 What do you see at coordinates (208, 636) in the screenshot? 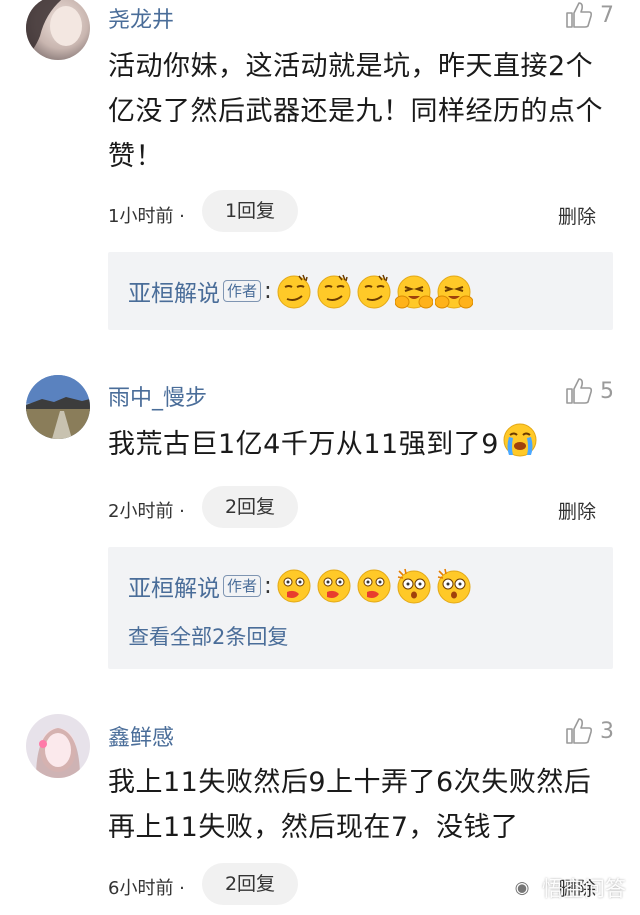
I see `view-all-replies-link: 查看全部2条回复` at bounding box center [208, 636].